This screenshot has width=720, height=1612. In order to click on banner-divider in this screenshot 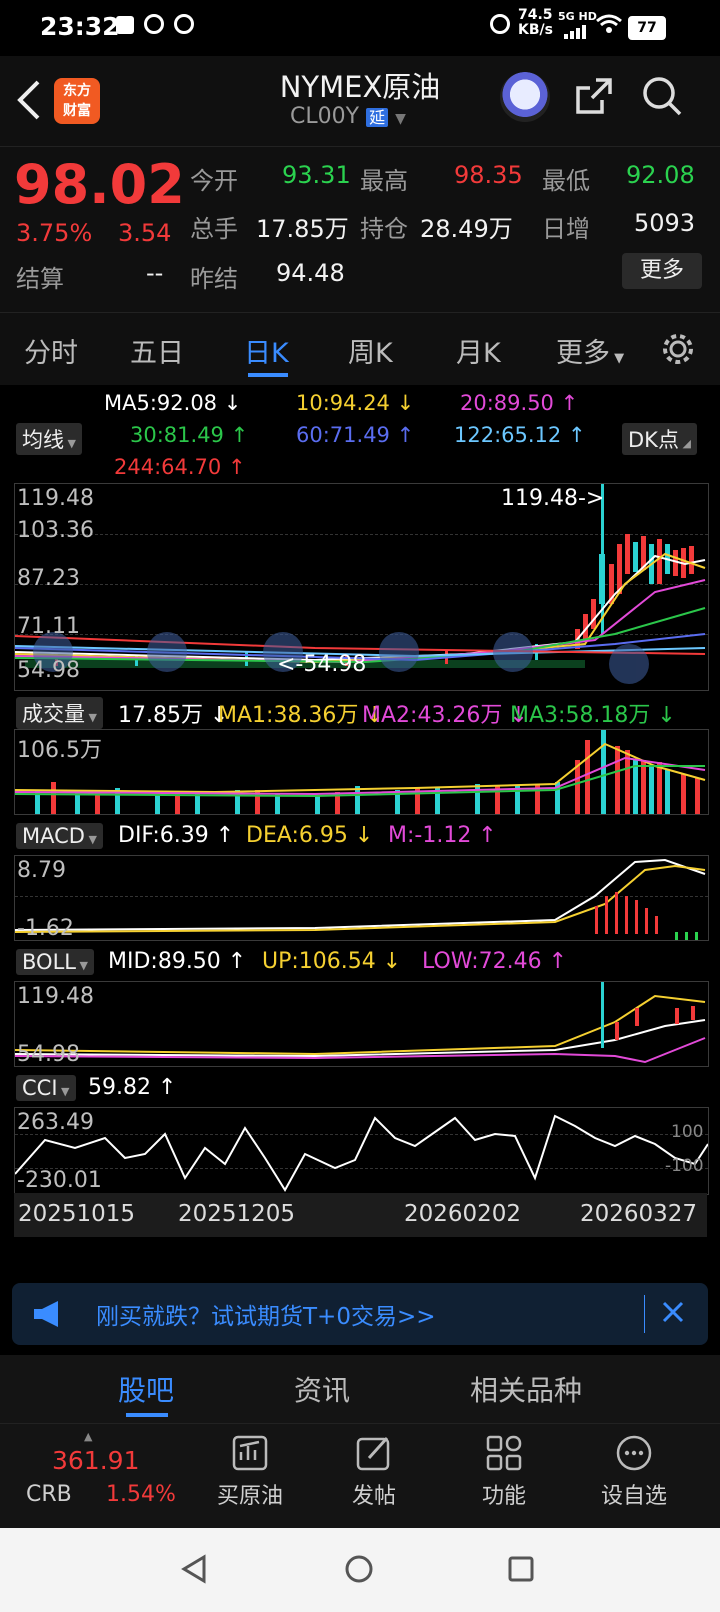, I will do `click(644, 1314)`.